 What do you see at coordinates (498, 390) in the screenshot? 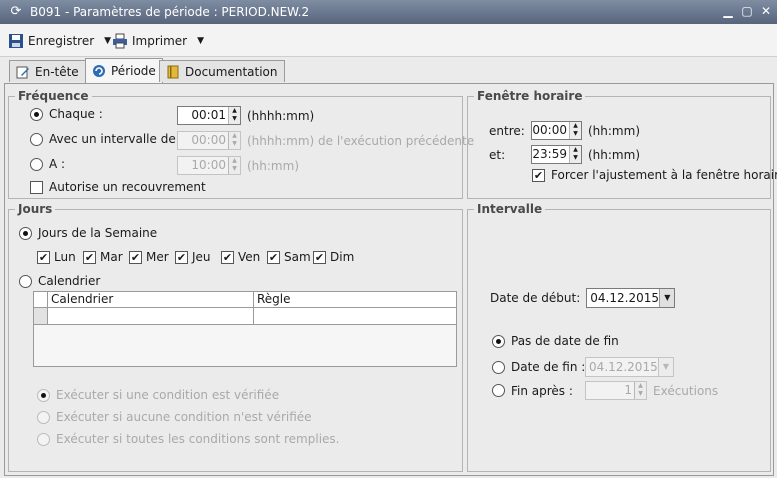
I see `fin-apres-radio` at bounding box center [498, 390].